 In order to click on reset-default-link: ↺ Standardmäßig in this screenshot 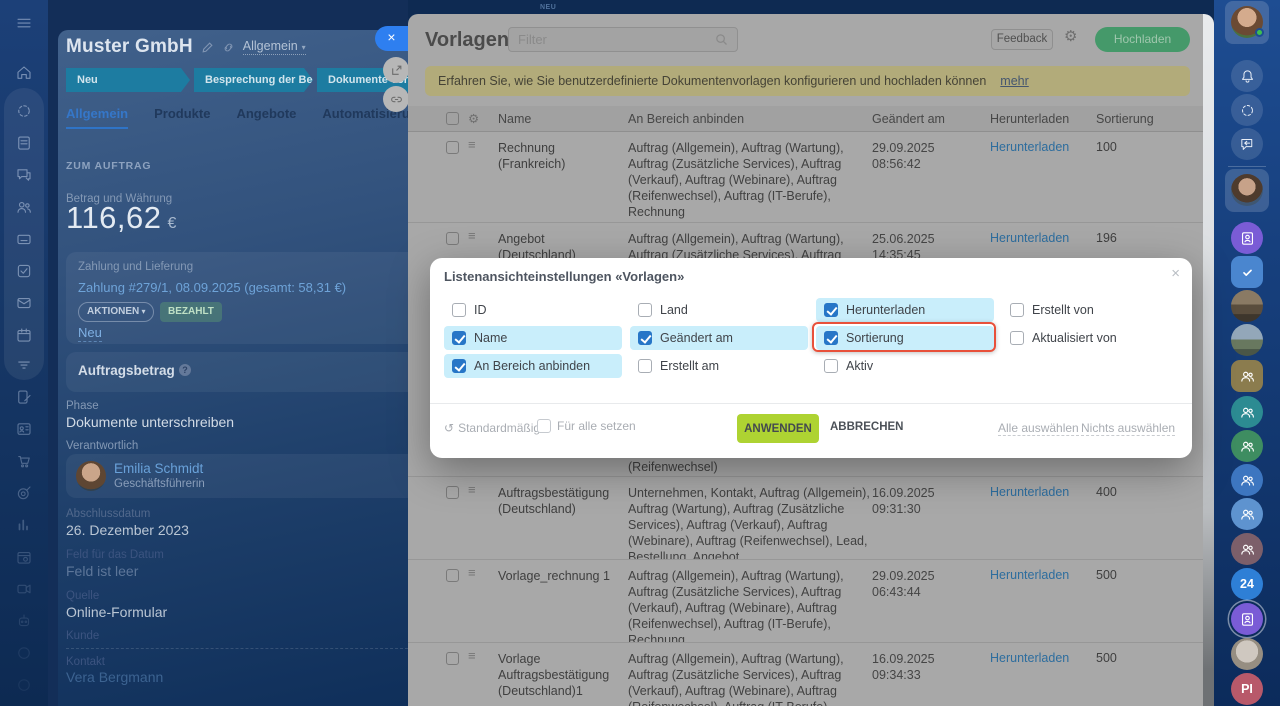, I will do `click(492, 428)`.